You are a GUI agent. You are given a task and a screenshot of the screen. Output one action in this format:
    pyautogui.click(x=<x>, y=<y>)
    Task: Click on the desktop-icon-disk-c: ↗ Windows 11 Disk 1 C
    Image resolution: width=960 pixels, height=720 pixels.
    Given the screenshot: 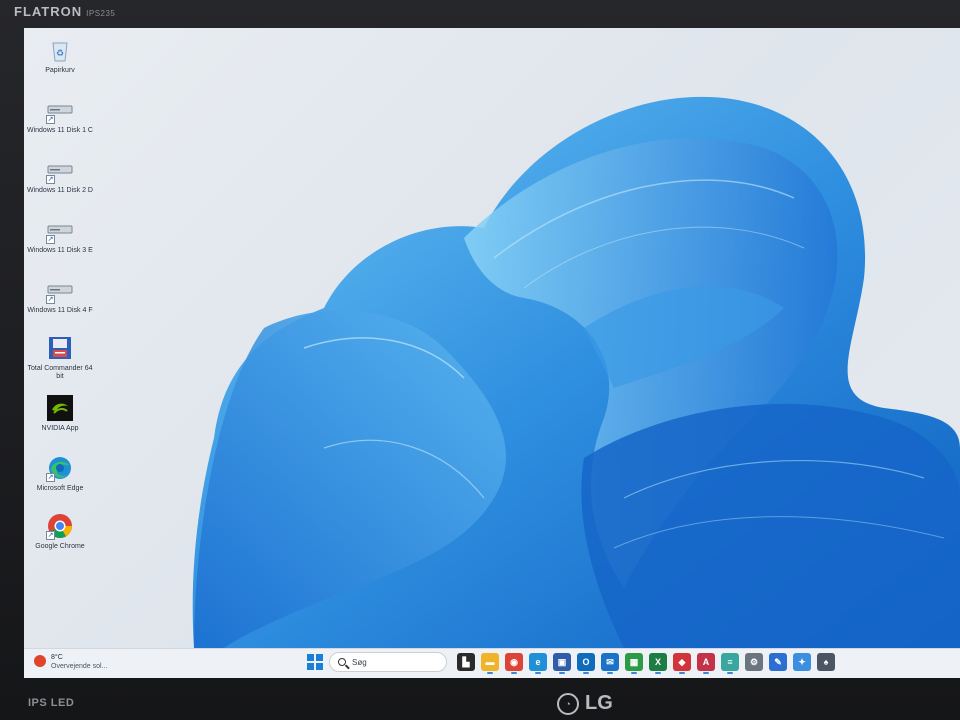 What is the action you would take?
    pyautogui.click(x=60, y=115)
    